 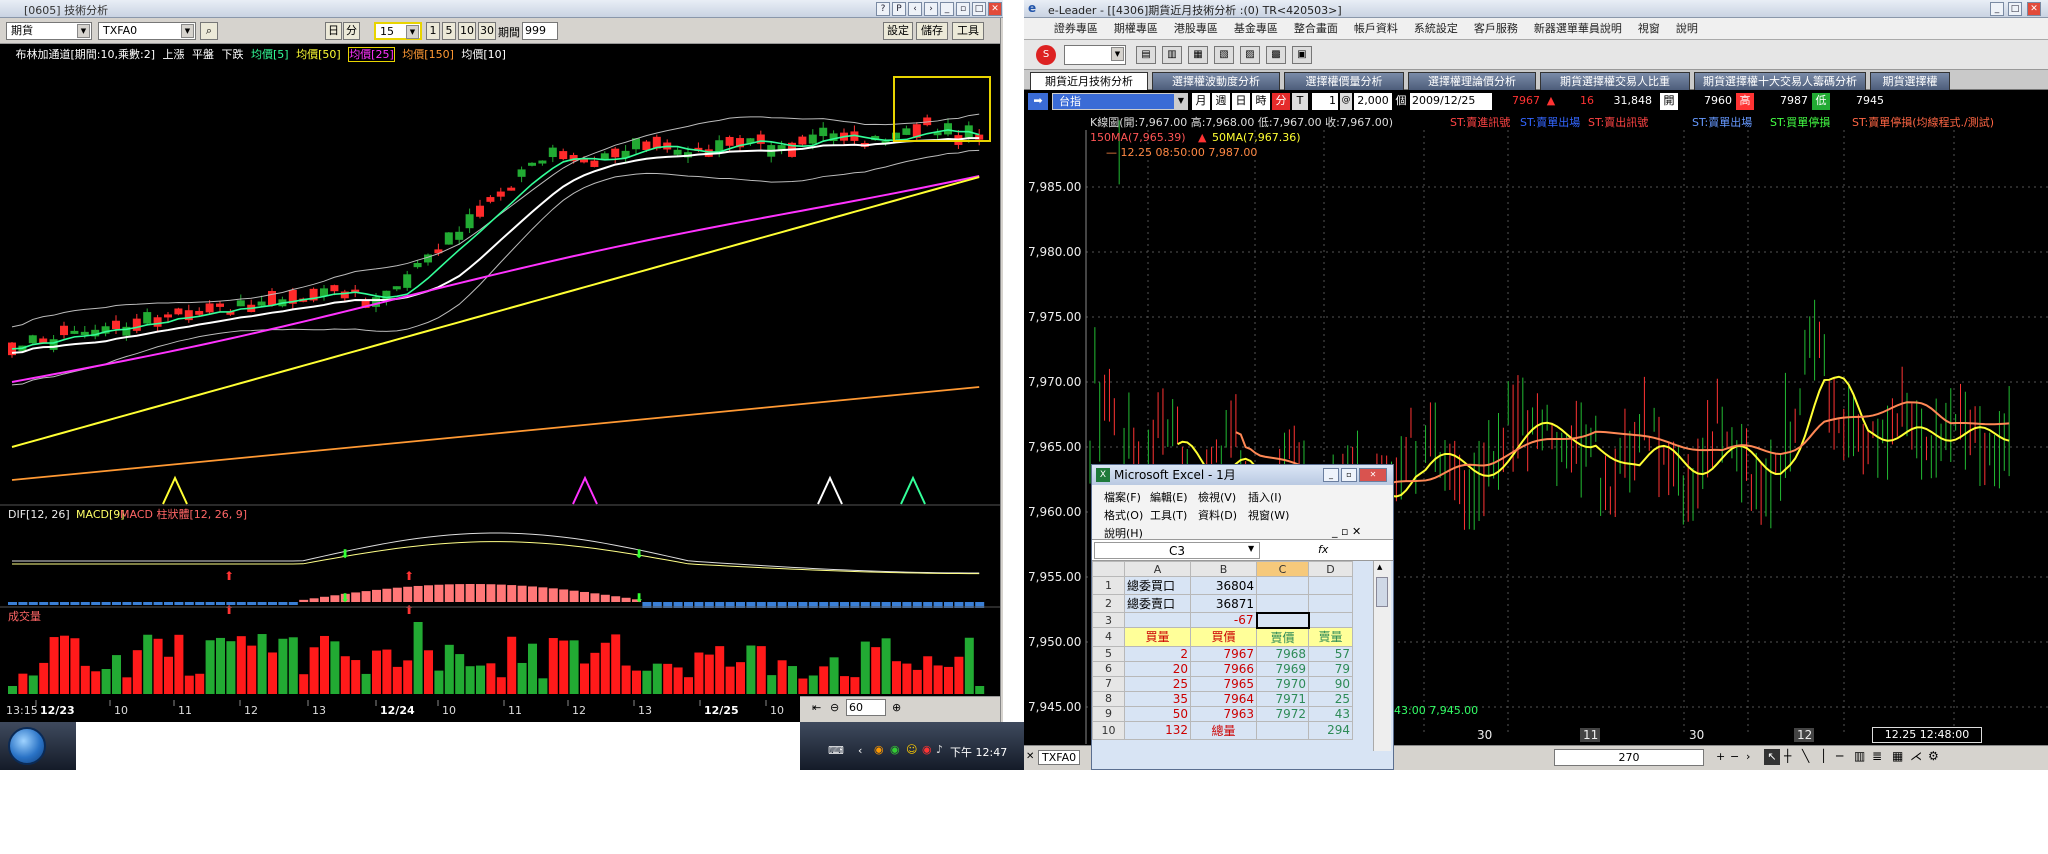 I want to click on search-button: ⌕, so click(x=209, y=31).